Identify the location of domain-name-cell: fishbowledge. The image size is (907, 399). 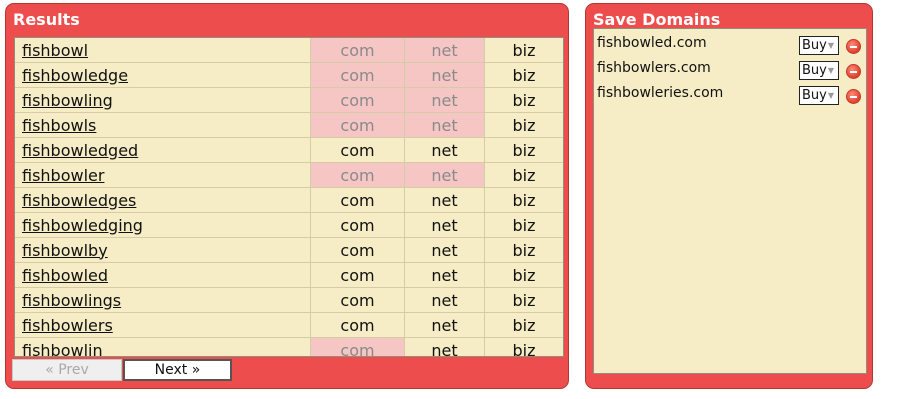
(163, 75).